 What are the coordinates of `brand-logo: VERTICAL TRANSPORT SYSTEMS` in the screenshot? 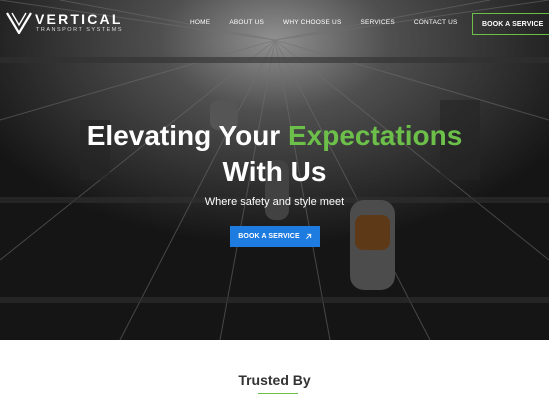 It's located at (64, 23).